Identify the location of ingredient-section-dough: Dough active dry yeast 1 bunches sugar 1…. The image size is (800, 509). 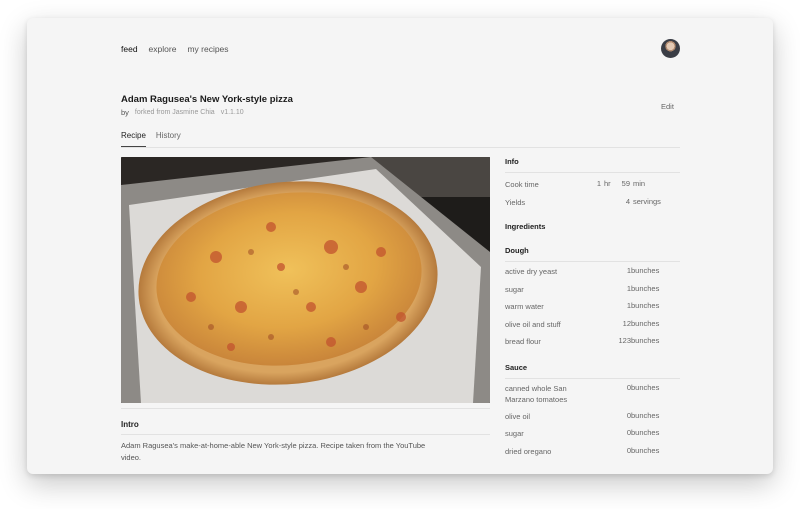
(592, 298).